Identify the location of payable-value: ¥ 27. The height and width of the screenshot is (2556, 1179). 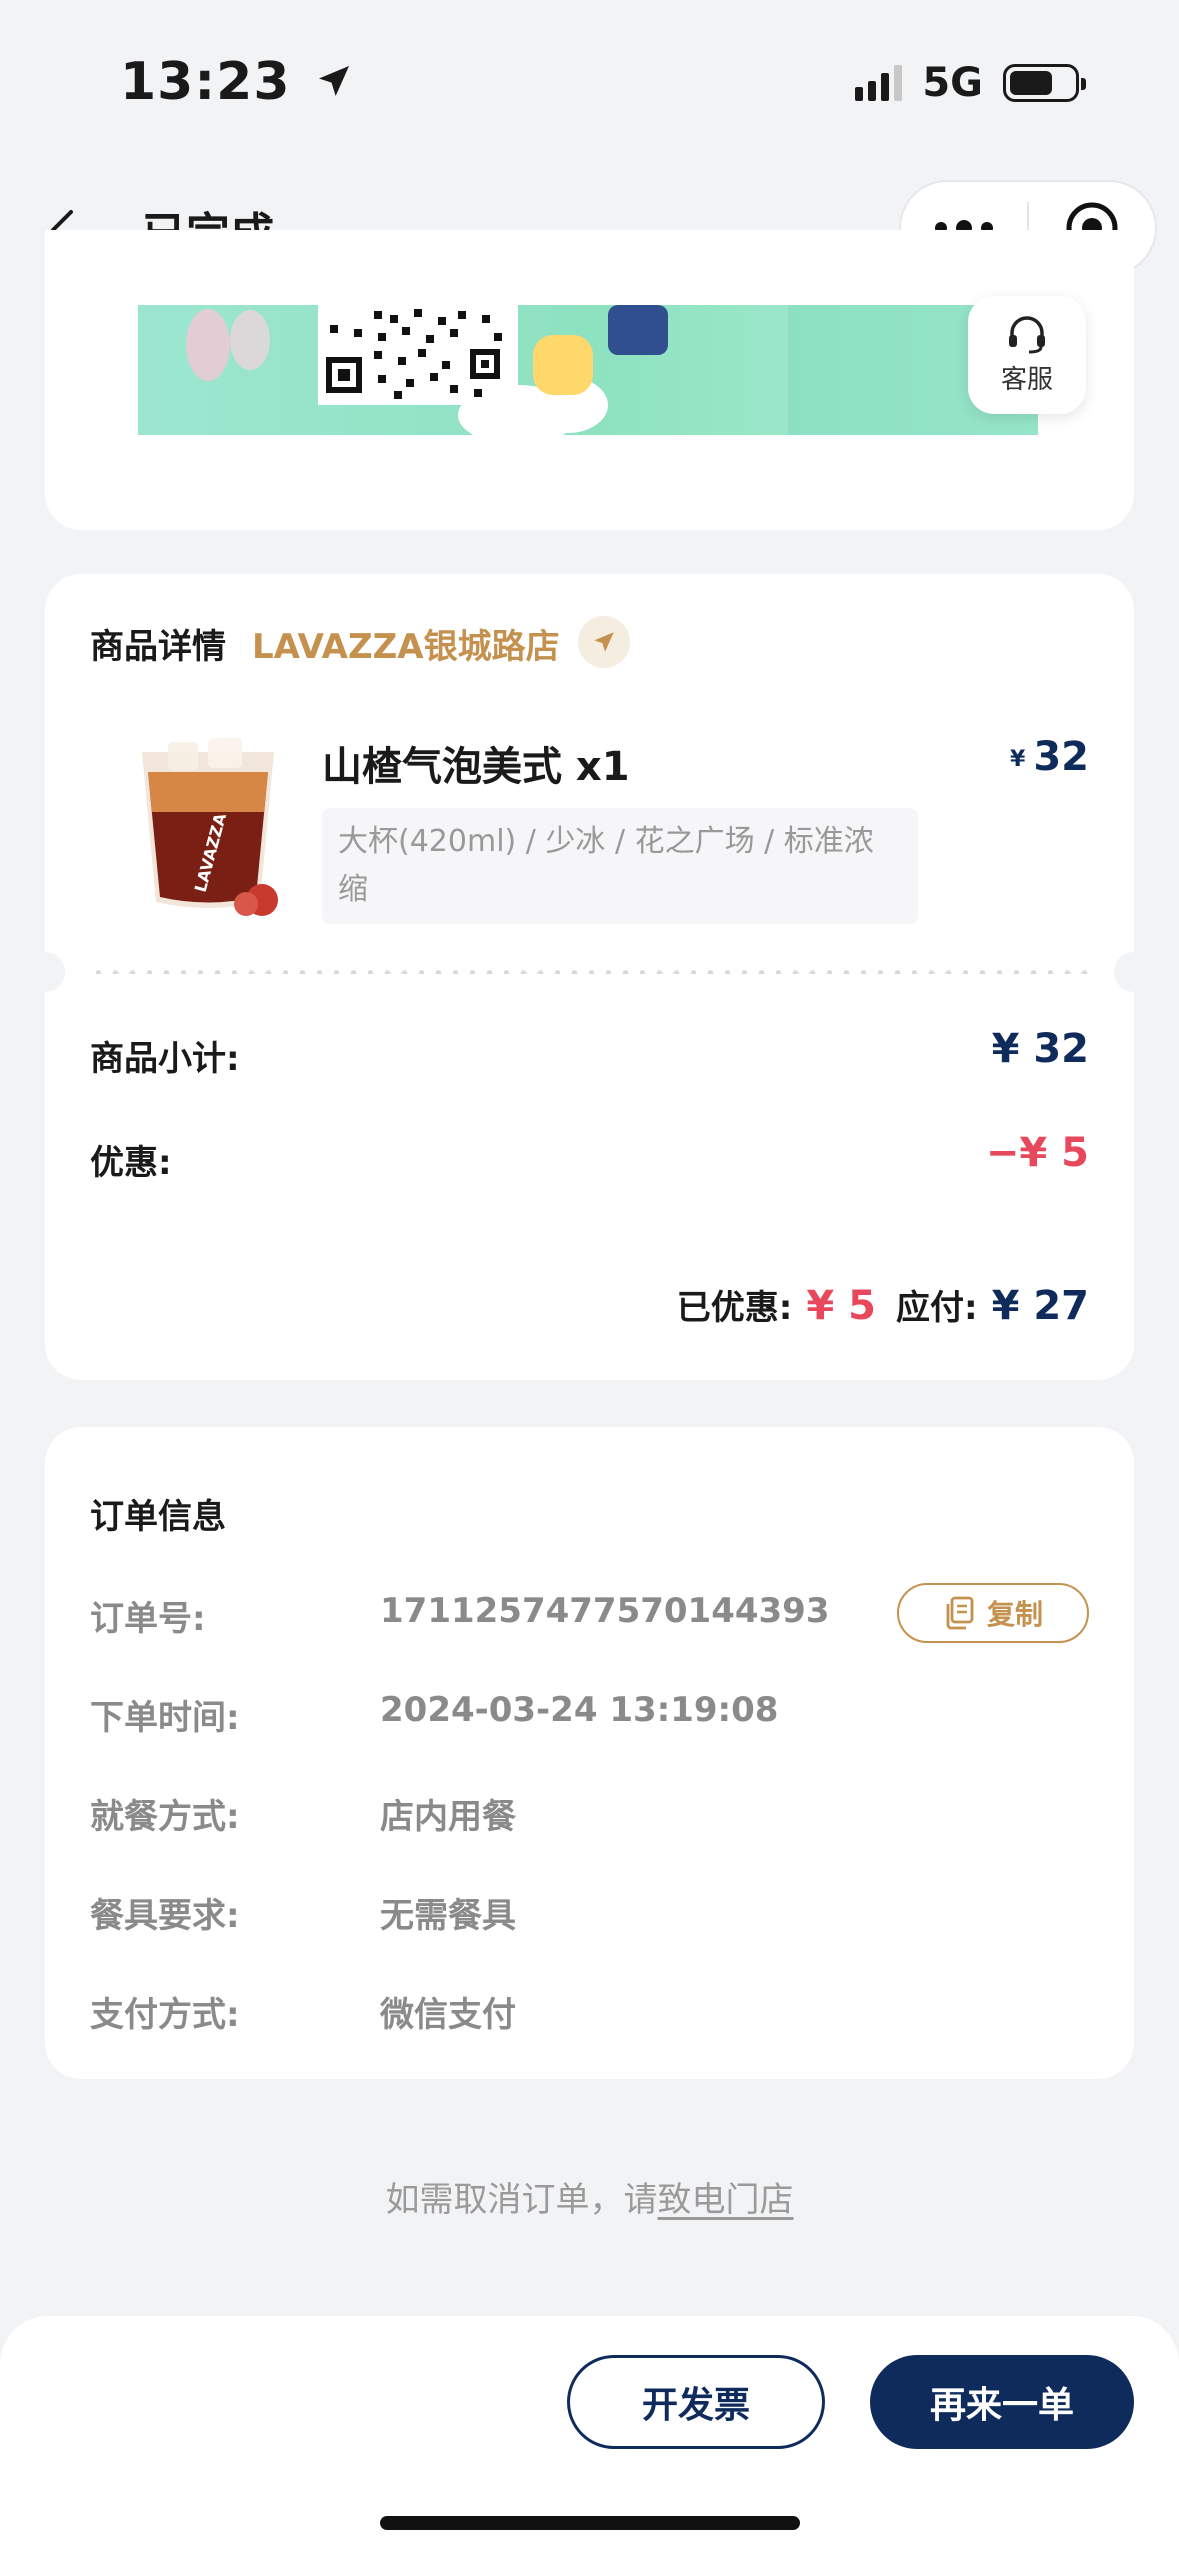
(1040, 1306).